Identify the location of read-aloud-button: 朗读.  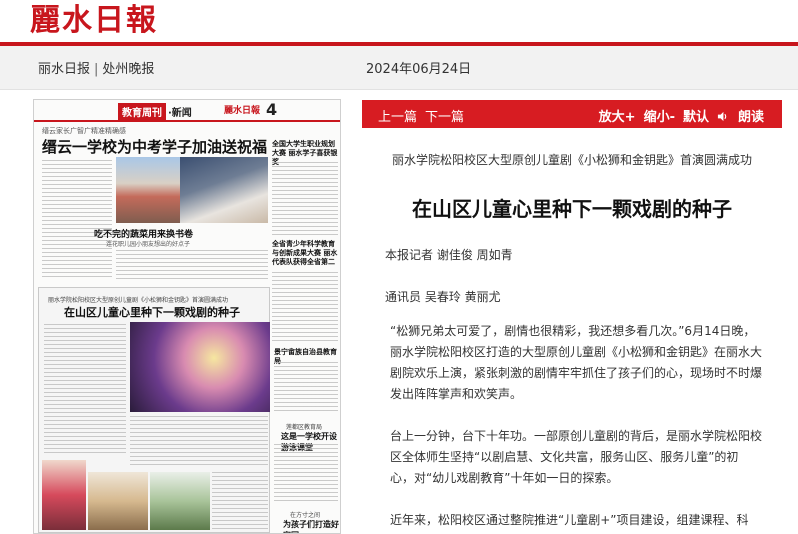
(740, 117).